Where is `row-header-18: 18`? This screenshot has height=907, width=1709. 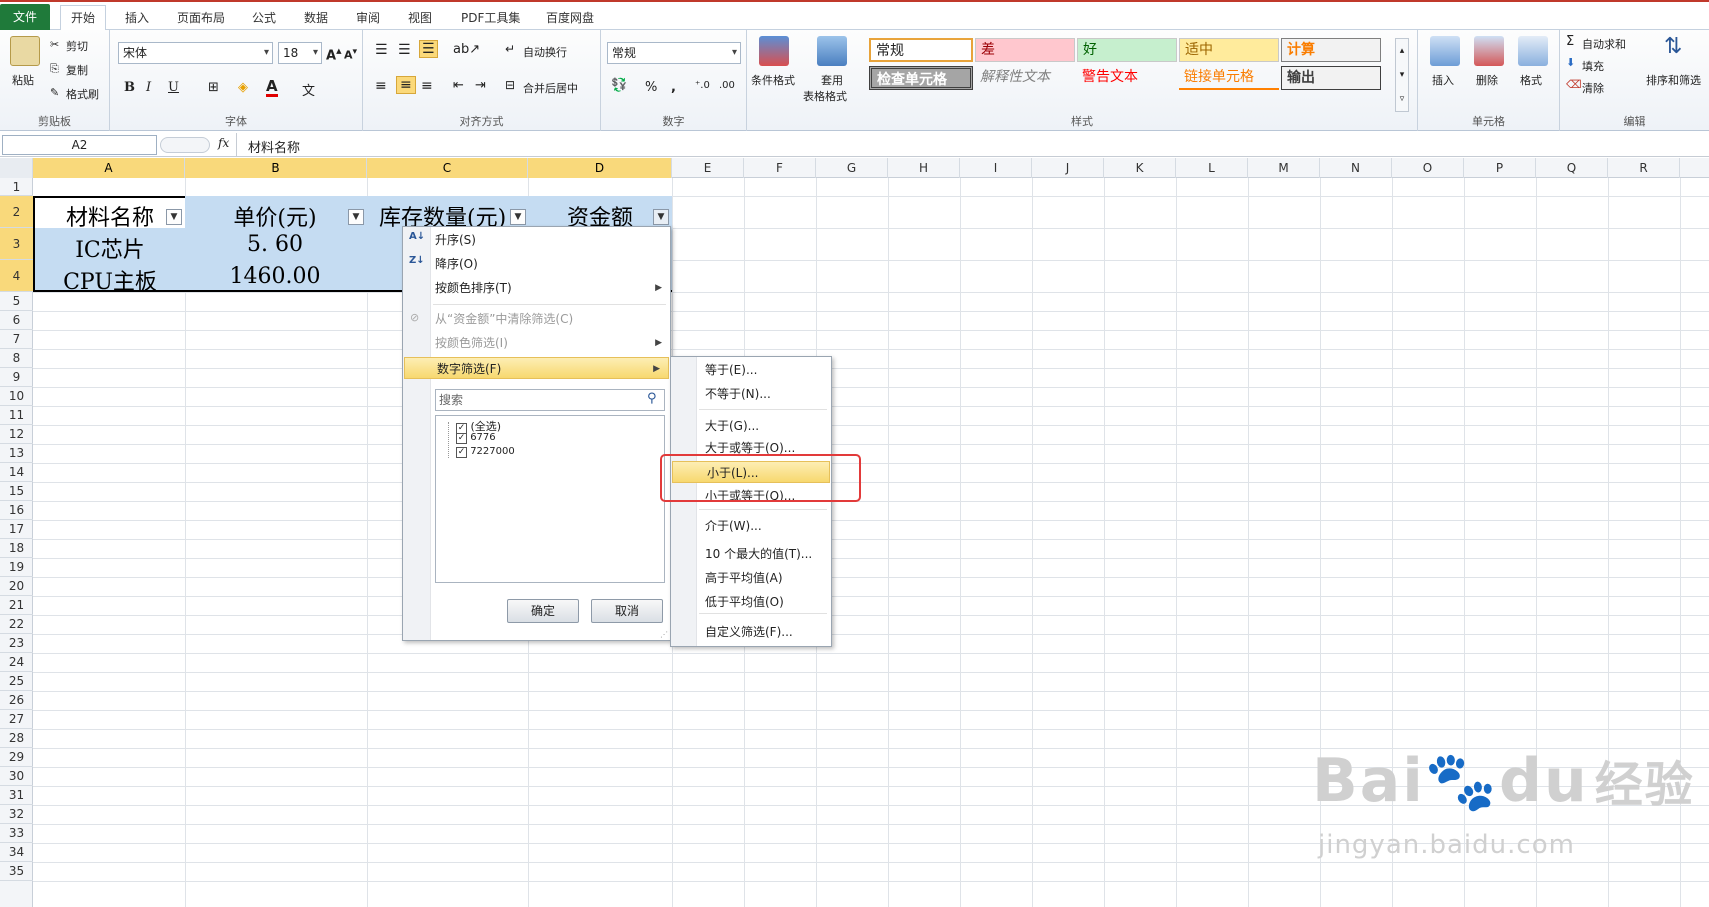
row-header-18: 18 is located at coordinates (16, 548).